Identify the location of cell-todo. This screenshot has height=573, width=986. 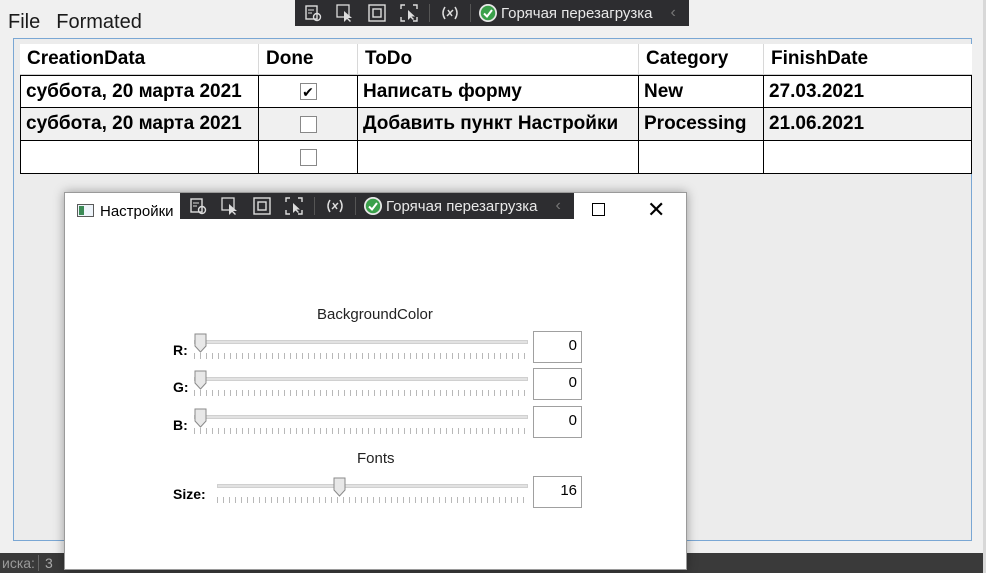
(498, 157).